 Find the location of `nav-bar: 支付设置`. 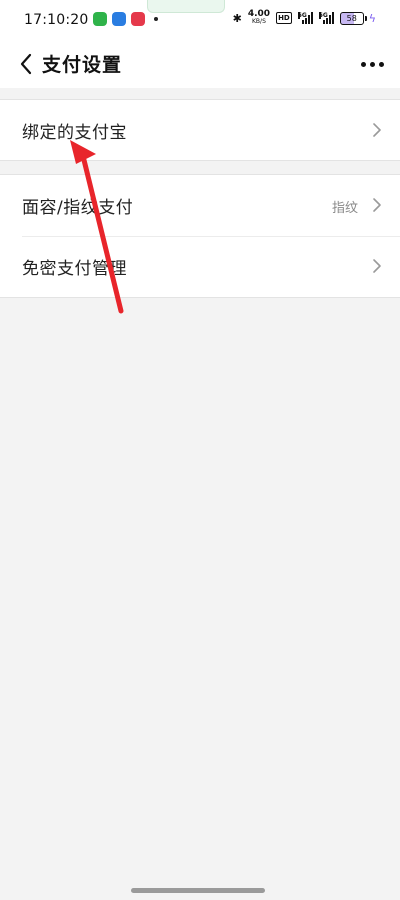

nav-bar: 支付设置 is located at coordinates (200, 64).